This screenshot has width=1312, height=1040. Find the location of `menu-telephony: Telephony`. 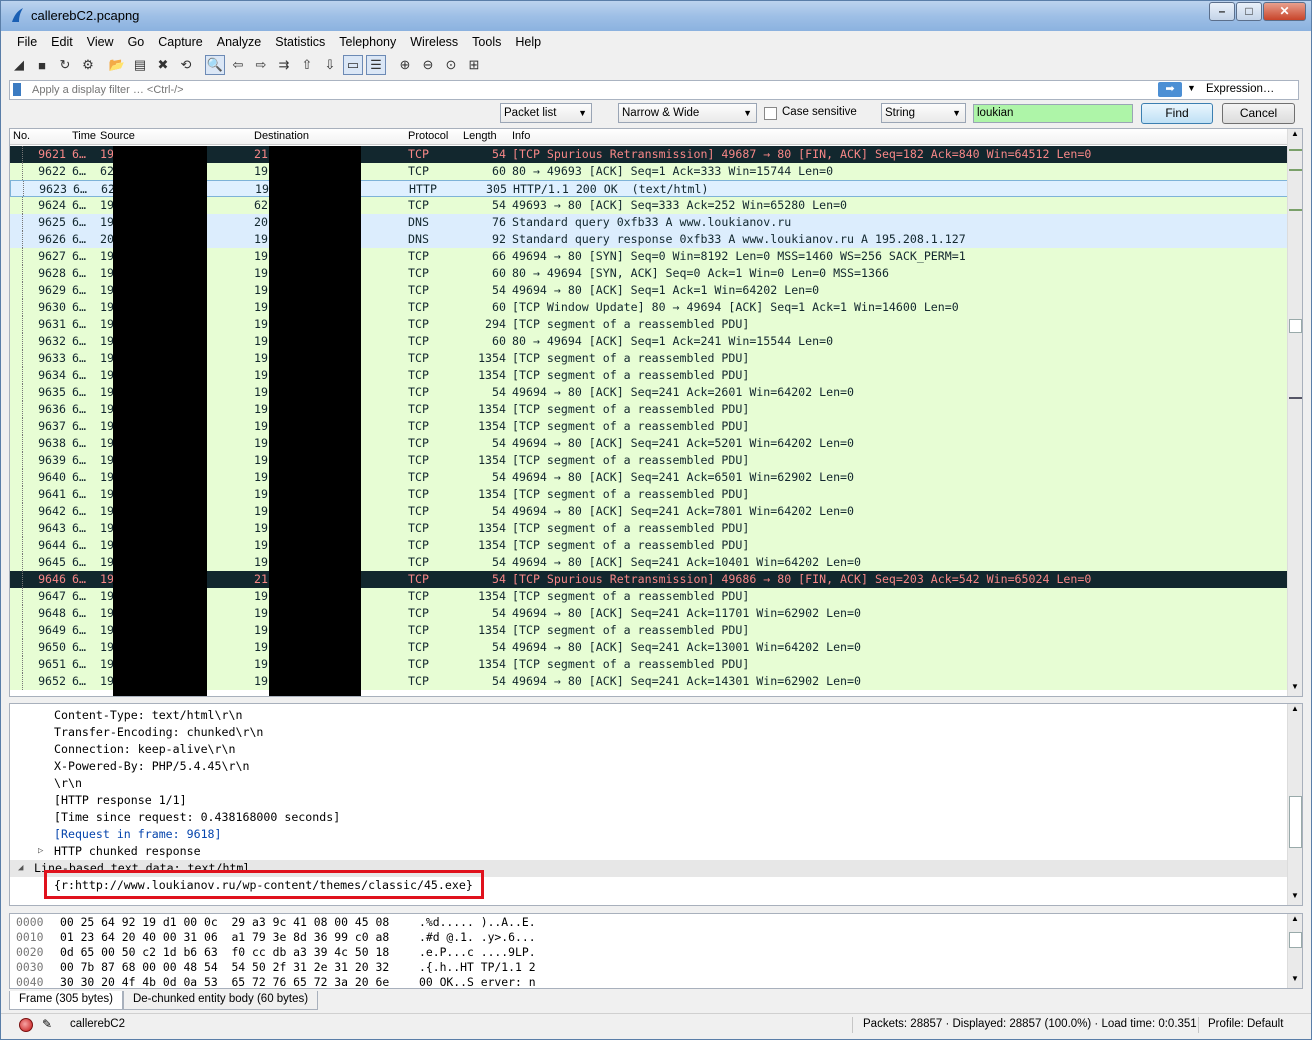

menu-telephony: Telephony is located at coordinates (366, 42).